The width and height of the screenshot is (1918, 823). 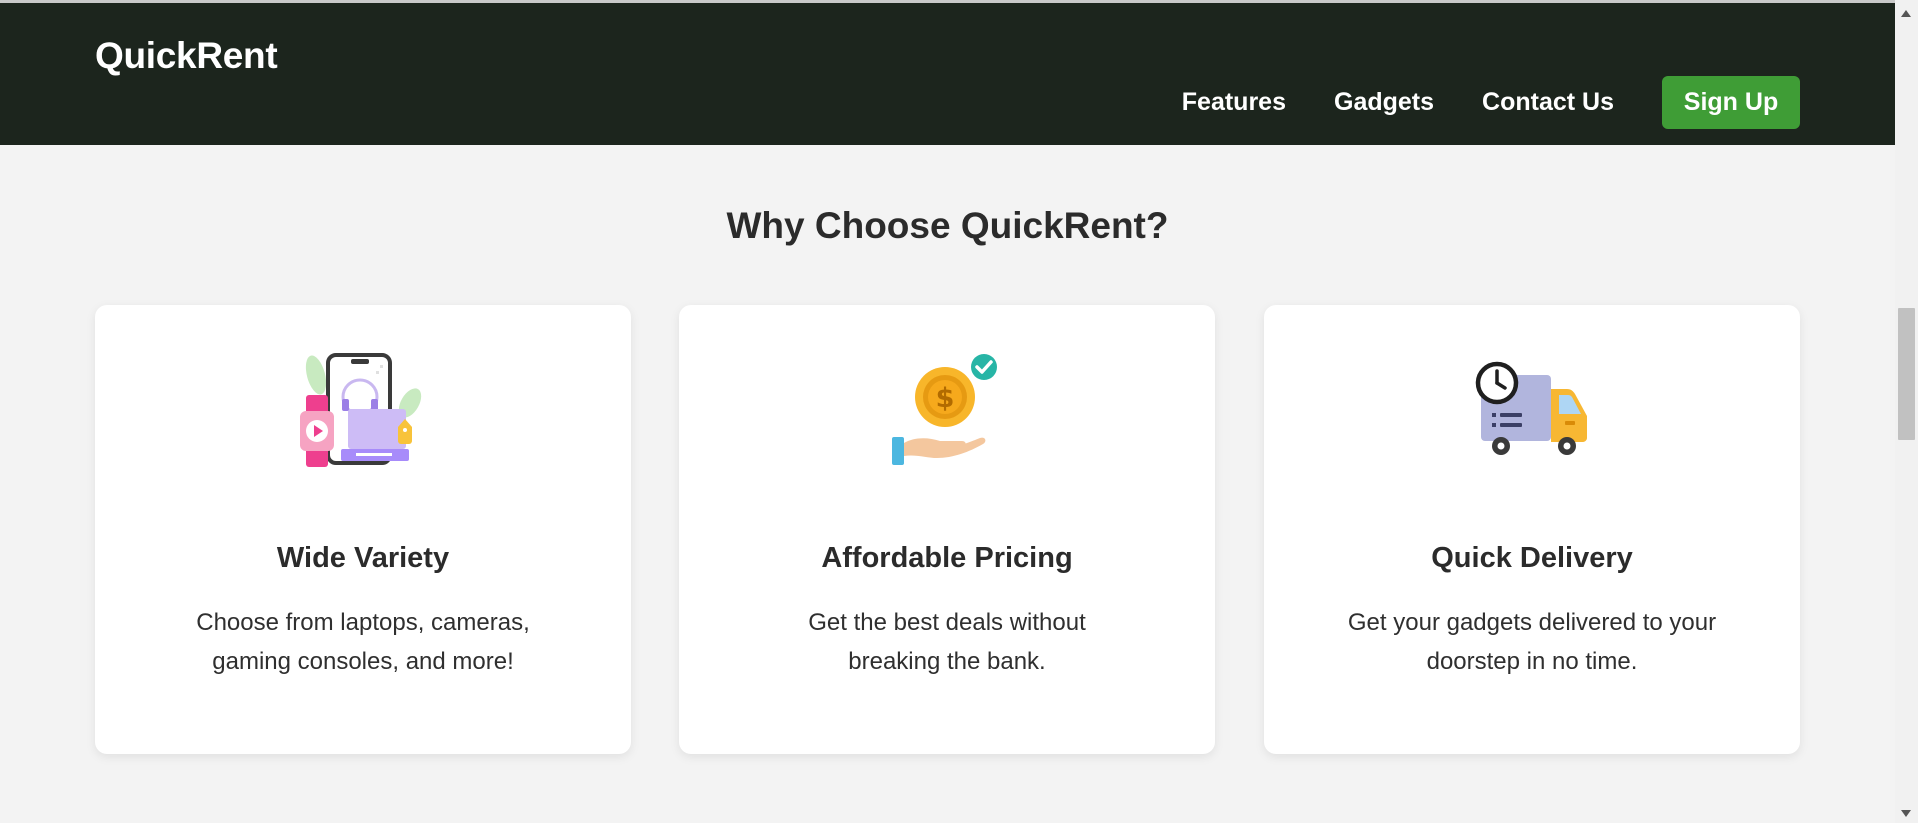 What do you see at coordinates (1731, 102) in the screenshot?
I see `sign-up-button: Sign Up` at bounding box center [1731, 102].